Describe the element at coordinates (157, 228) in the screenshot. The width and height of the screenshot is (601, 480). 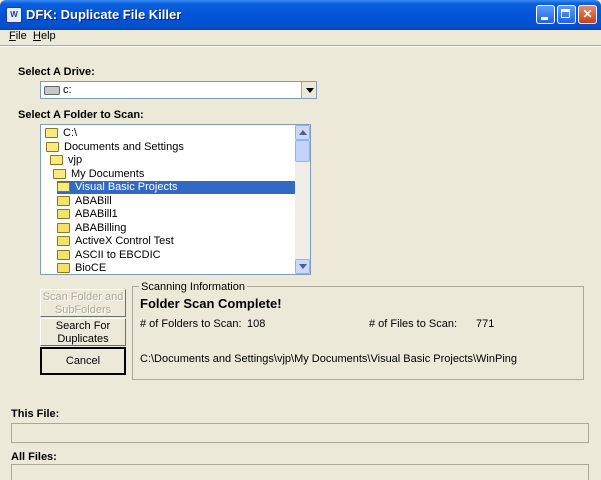
I see `folder-tree-item: ABABilling` at that location.